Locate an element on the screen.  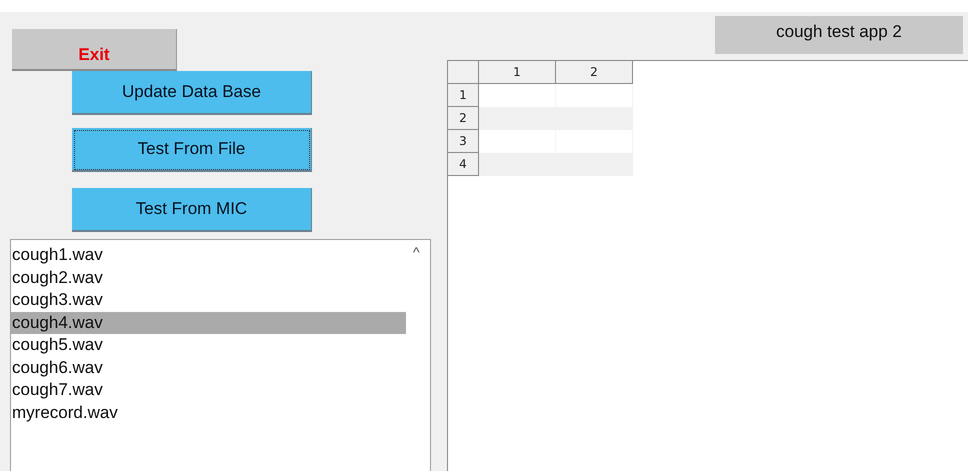
file-list-item: cough4.wav is located at coordinates (208, 323).